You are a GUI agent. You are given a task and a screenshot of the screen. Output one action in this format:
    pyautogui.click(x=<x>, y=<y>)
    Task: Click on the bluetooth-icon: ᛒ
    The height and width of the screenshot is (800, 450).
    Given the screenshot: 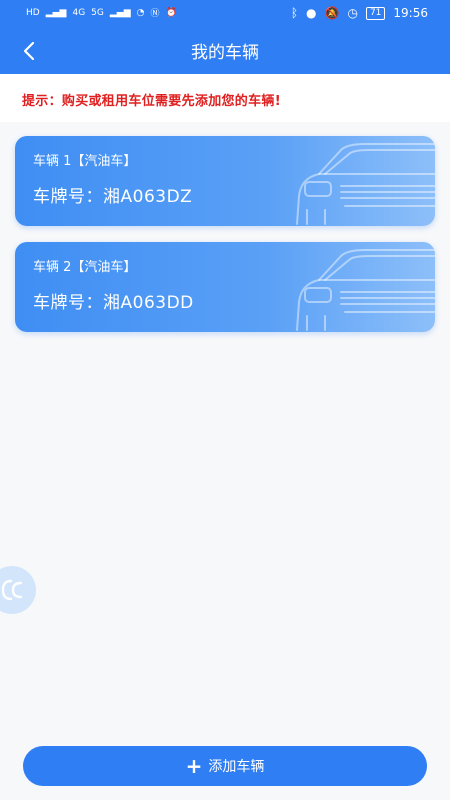 What is the action you would take?
    pyautogui.click(x=294, y=13)
    